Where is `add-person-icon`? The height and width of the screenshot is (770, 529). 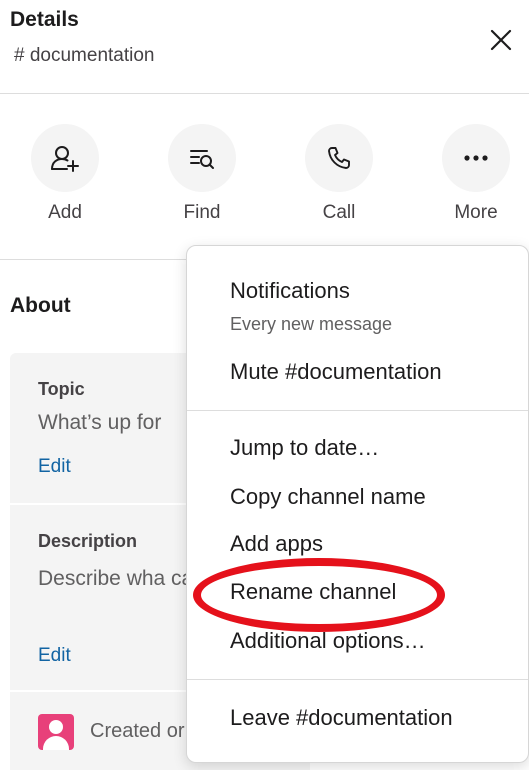
add-person-icon is located at coordinates (65, 158).